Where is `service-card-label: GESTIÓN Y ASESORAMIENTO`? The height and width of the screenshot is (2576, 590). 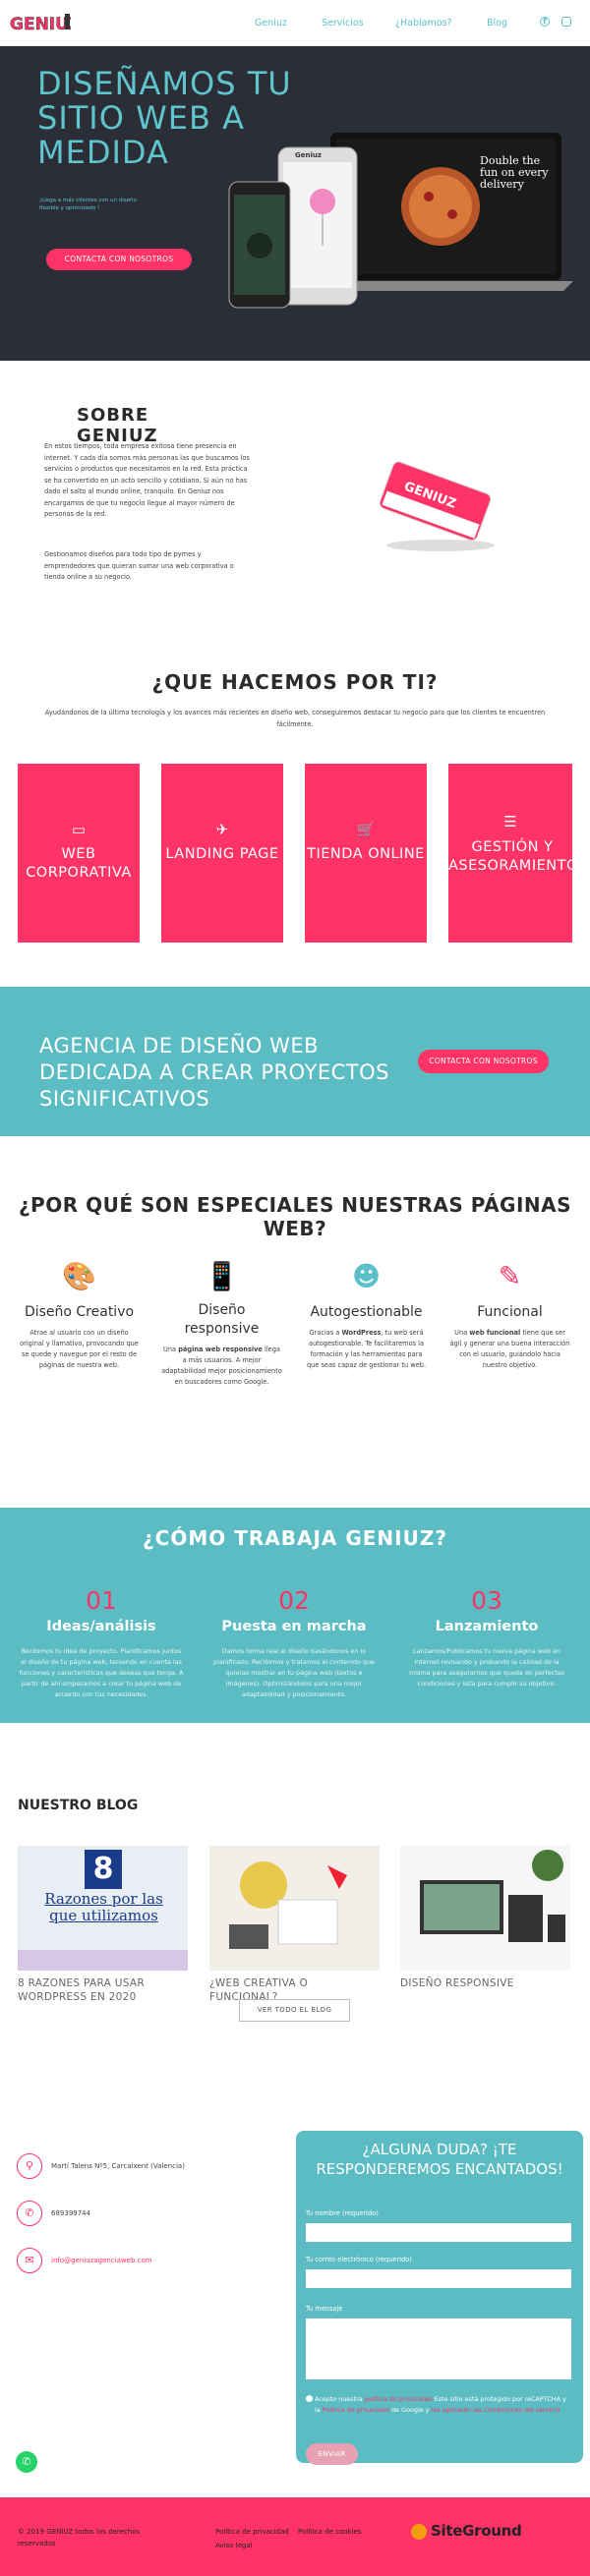
service-card-label: GESTIÓN Y ASESORAMIENTO is located at coordinates (513, 857).